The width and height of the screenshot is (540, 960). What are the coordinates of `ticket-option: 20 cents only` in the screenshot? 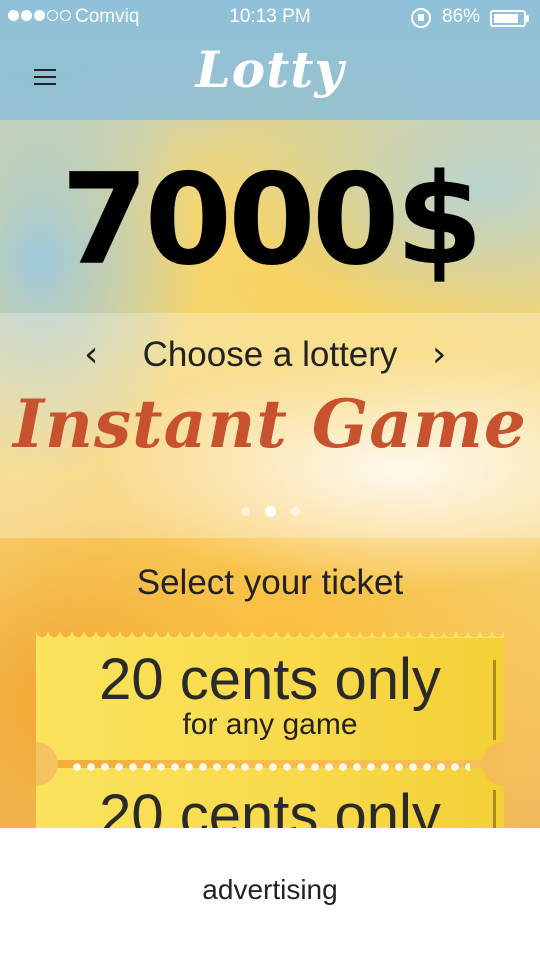 It's located at (270, 799).